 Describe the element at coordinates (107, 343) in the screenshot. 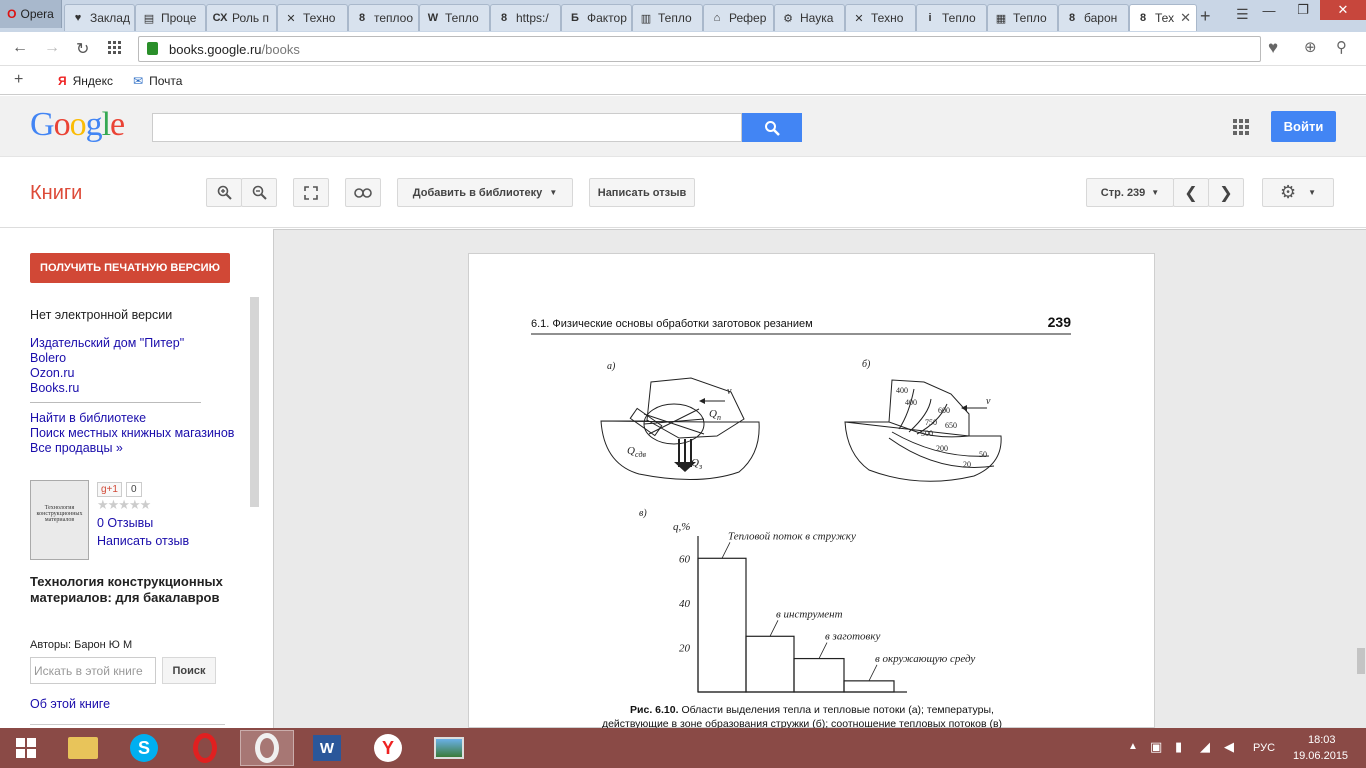

I see `seller-link-piter: Издательский дом "Питер"` at that location.